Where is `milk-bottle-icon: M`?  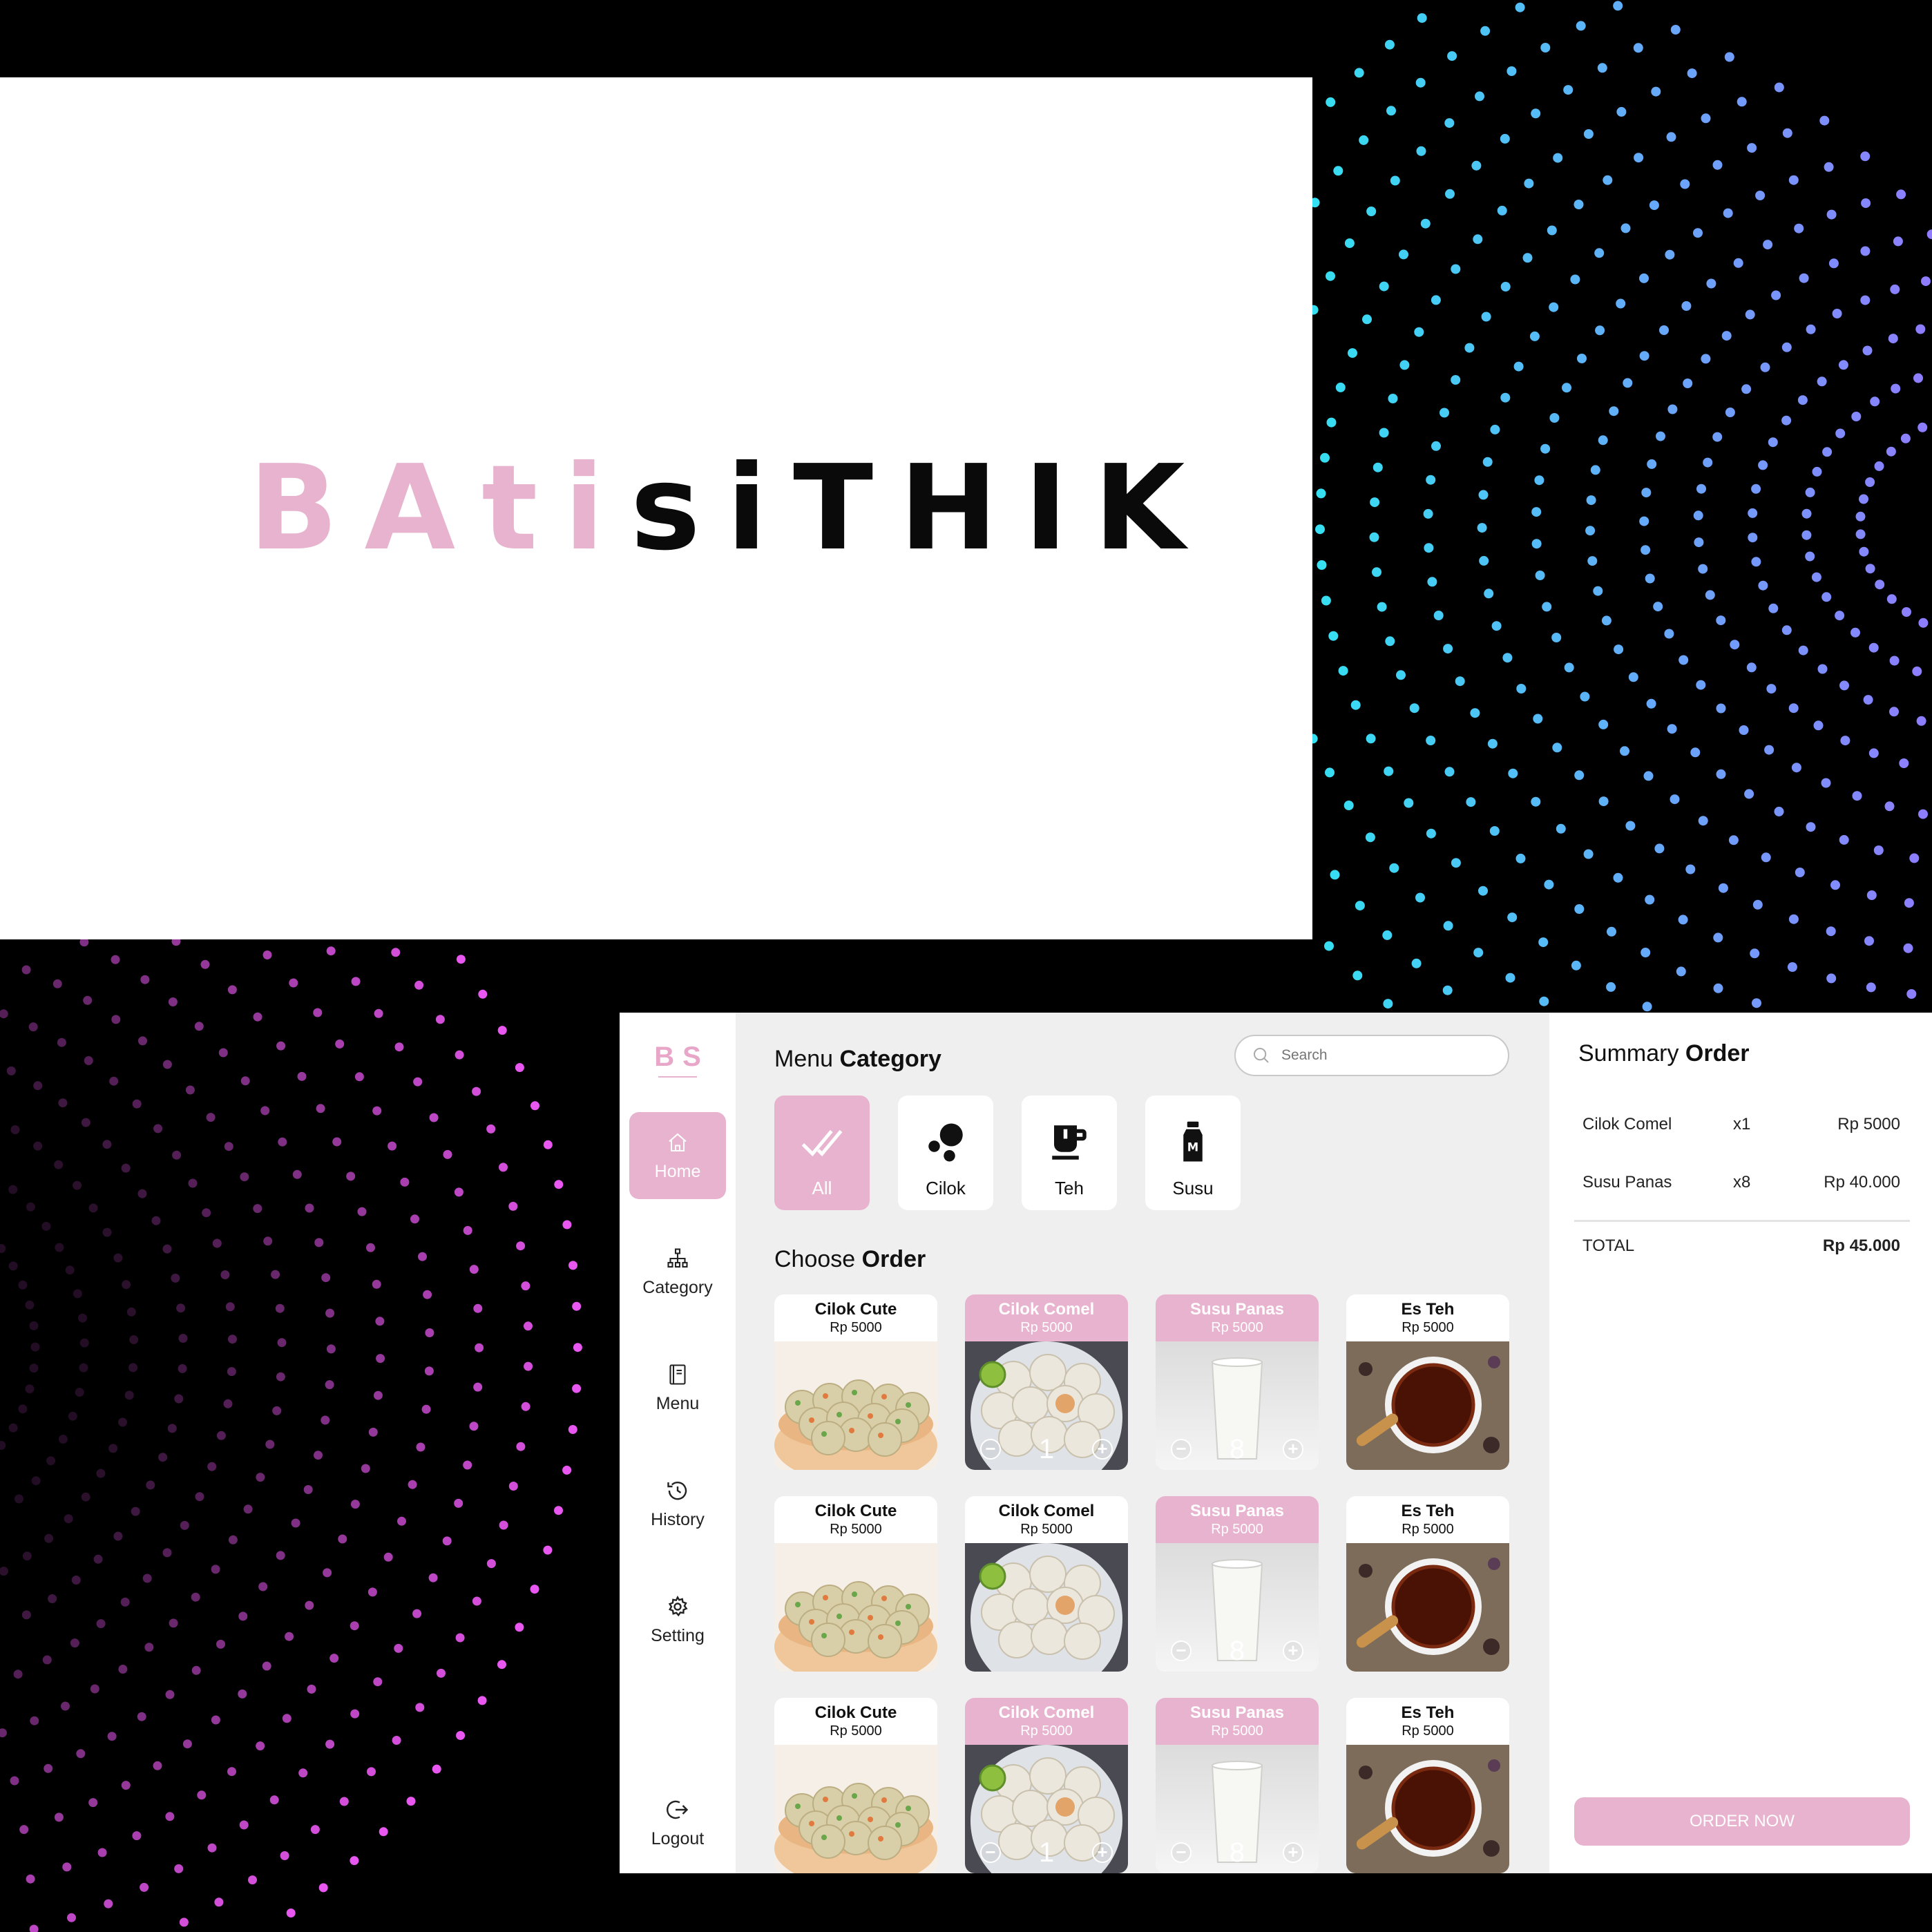
milk-bottle-icon: M is located at coordinates (1193, 1141).